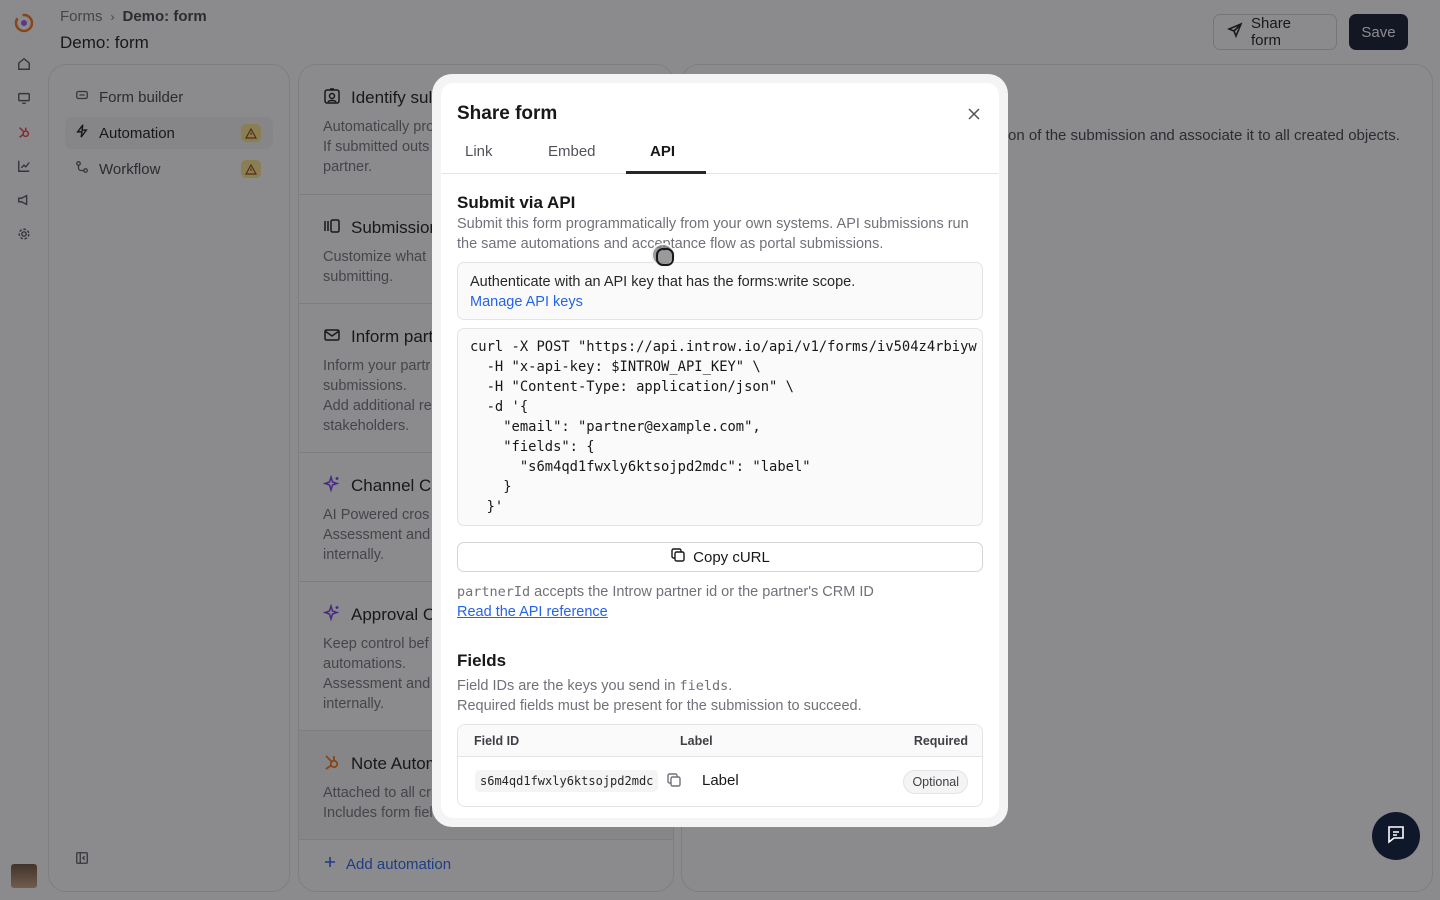  What do you see at coordinates (720, 302) in the screenshot?
I see `manage-api-keys-link: Manage API keys` at bounding box center [720, 302].